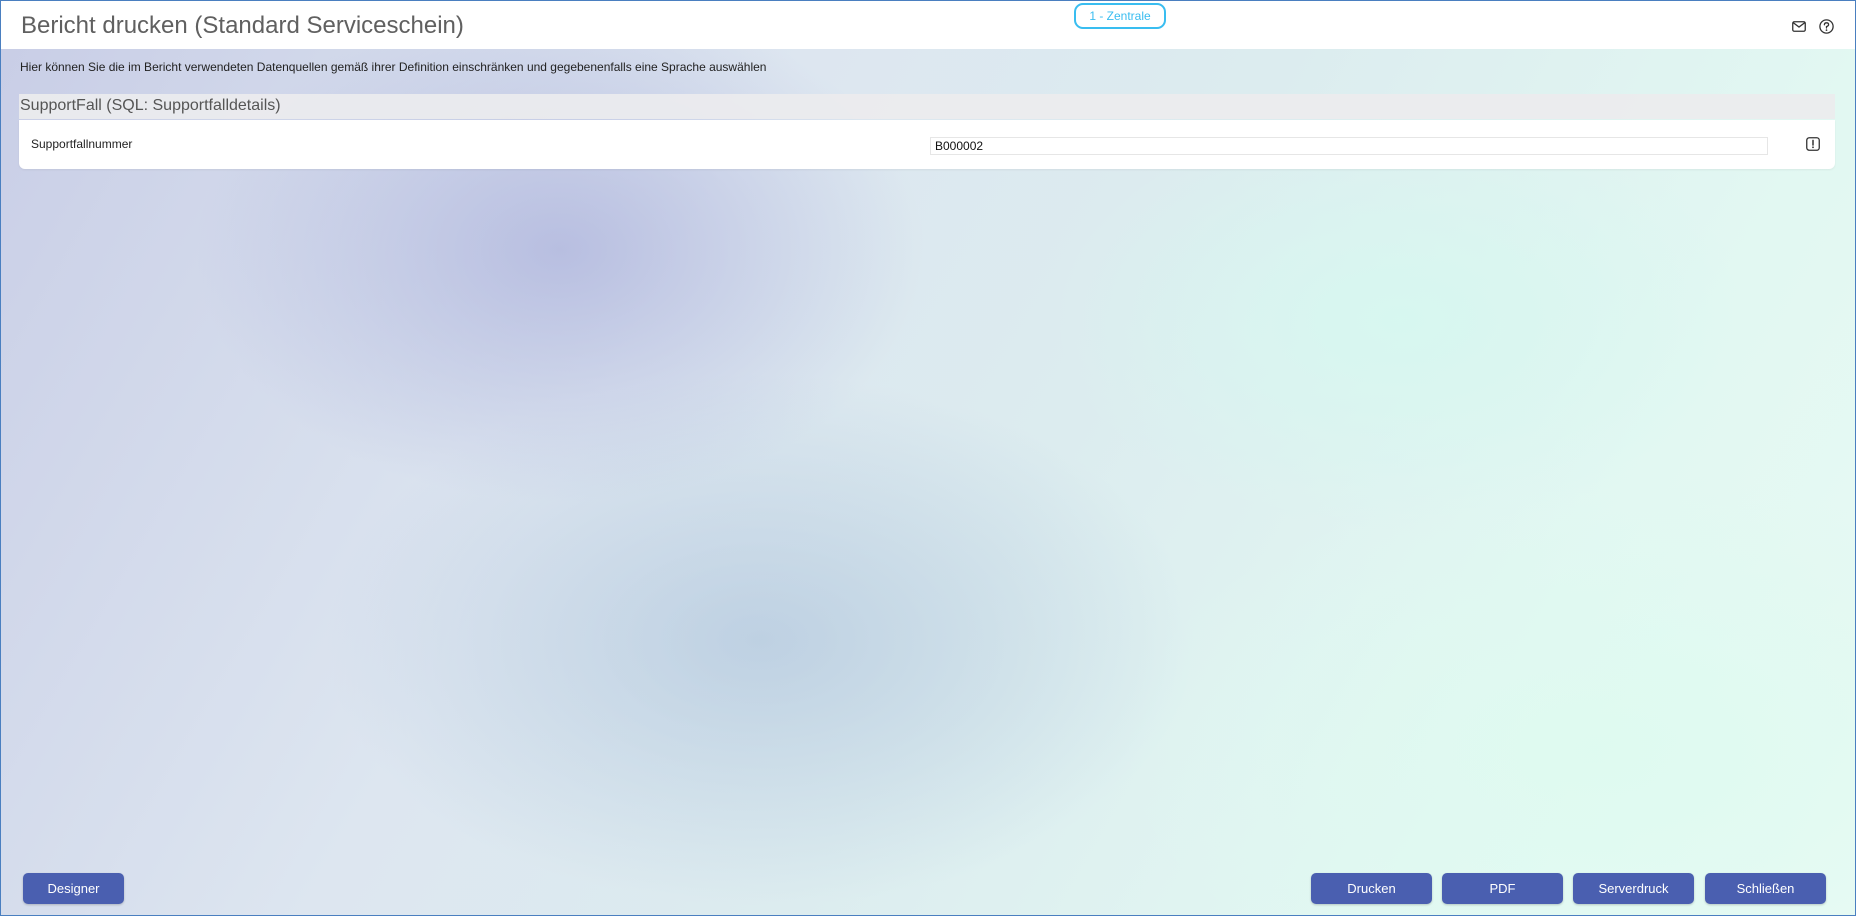  I want to click on branch-badge: 1 - Zentrale, so click(1120, 16).